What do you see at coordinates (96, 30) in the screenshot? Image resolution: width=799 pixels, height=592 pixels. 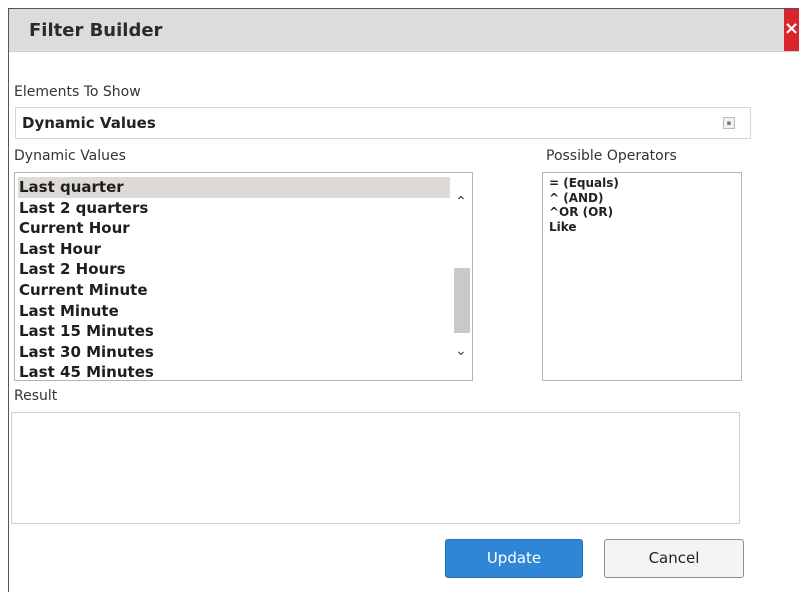 I see `dialog-title: Filter Builder` at bounding box center [96, 30].